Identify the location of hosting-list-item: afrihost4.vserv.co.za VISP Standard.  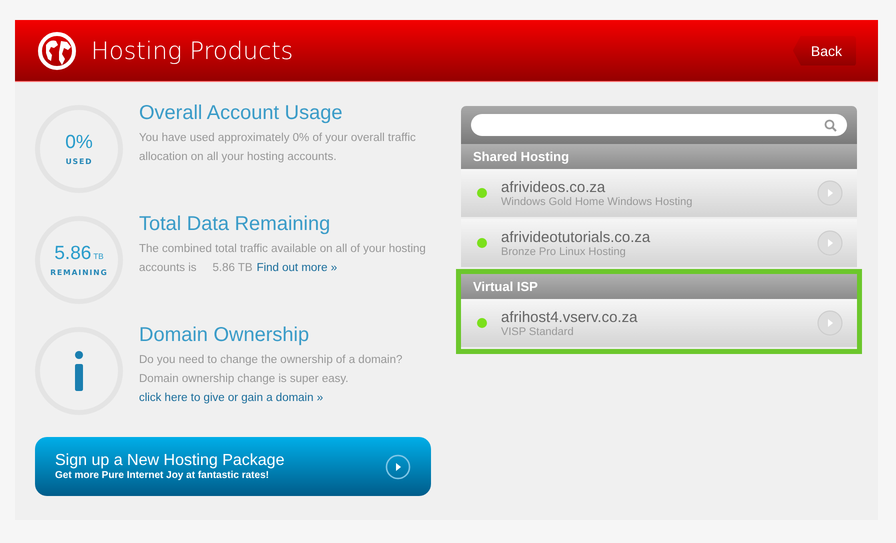
(659, 324).